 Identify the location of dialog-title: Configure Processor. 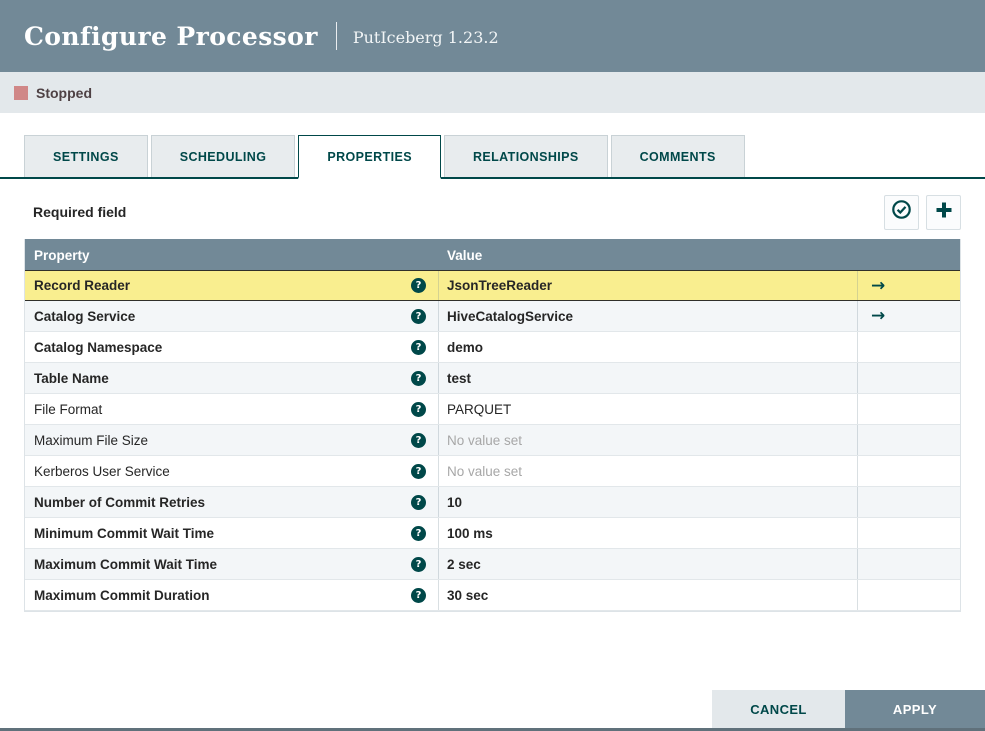
(171, 36).